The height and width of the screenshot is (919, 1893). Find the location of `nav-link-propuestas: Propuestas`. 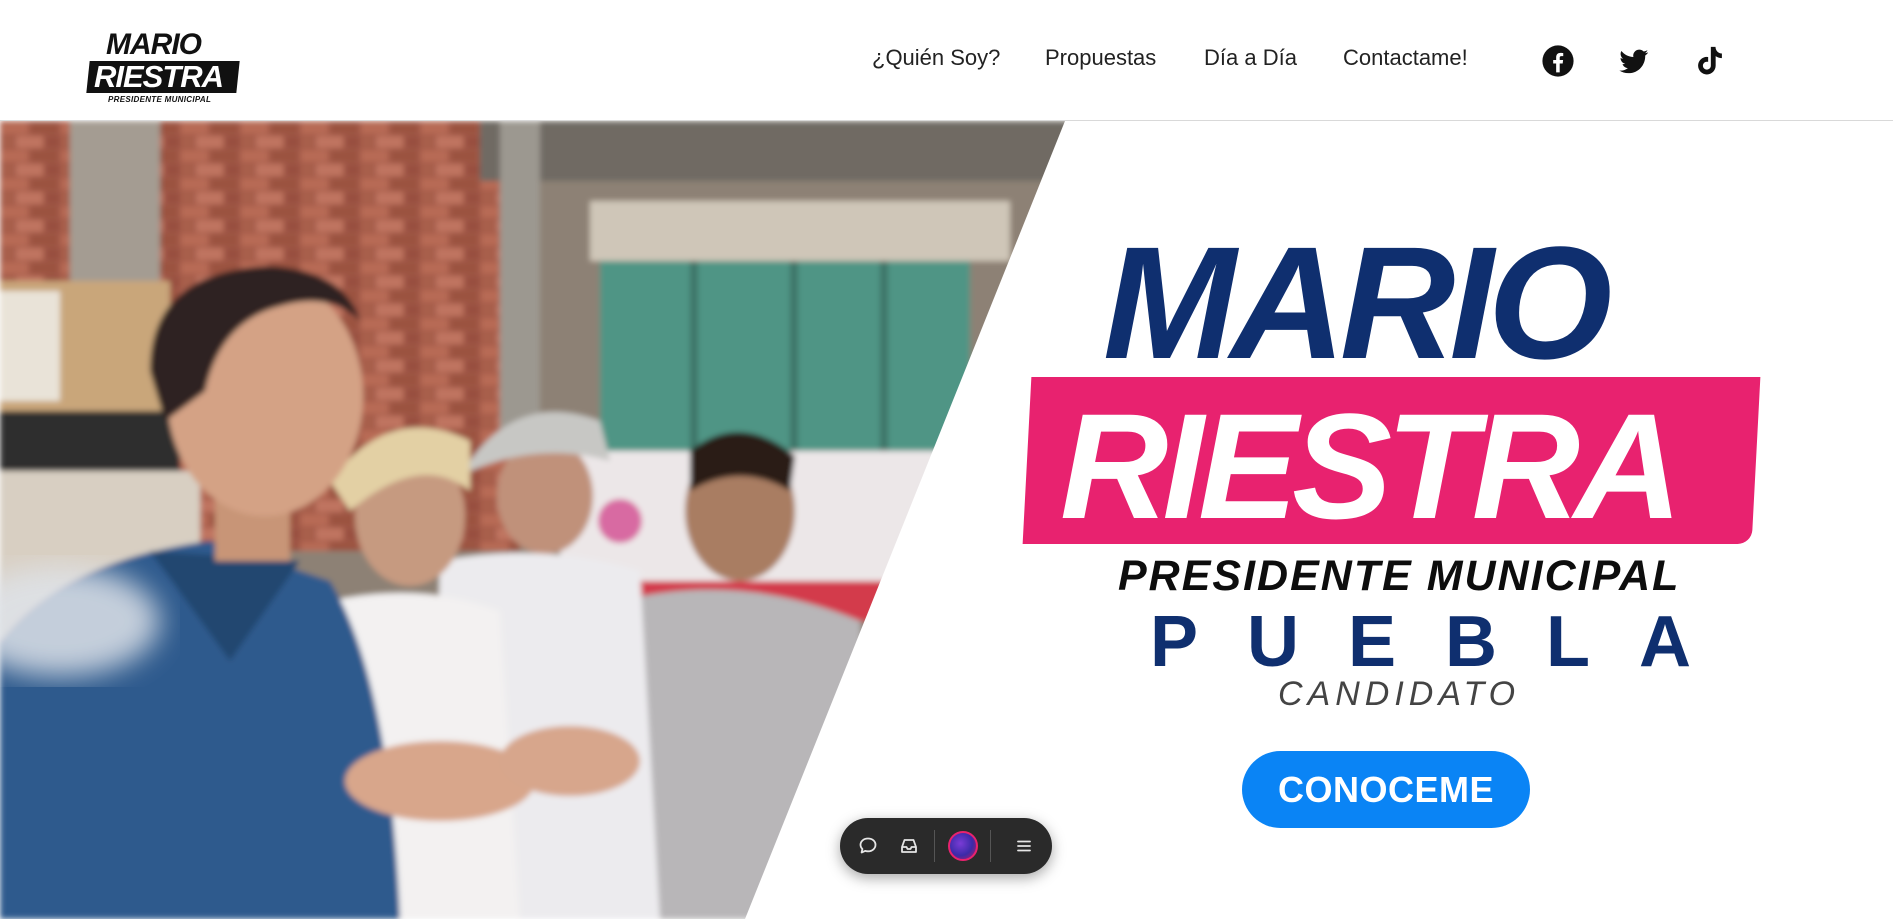

nav-link-propuestas: Propuestas is located at coordinates (1100, 58).